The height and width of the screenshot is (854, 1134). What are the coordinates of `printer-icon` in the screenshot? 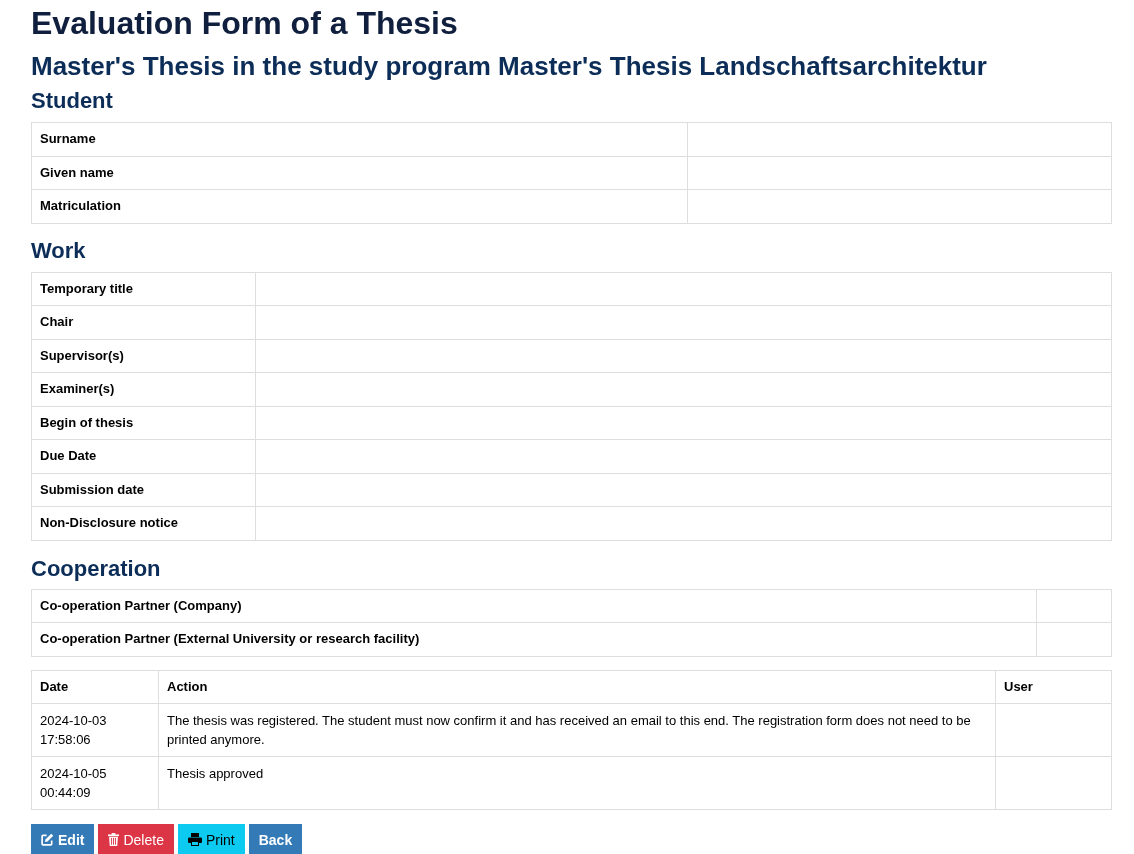 It's located at (194, 839).